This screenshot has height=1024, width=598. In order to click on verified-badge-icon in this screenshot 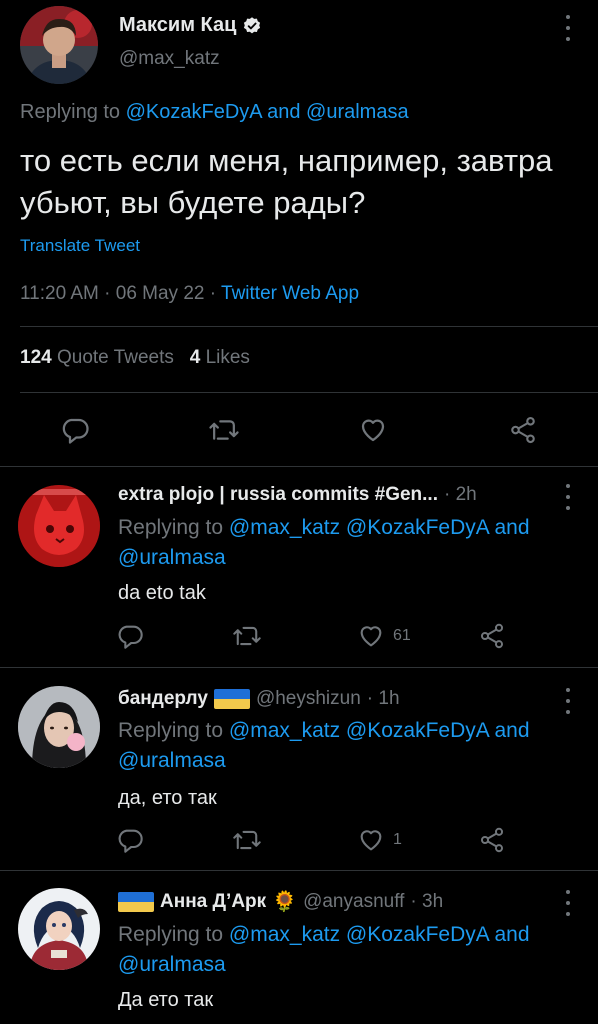, I will do `click(252, 24)`.